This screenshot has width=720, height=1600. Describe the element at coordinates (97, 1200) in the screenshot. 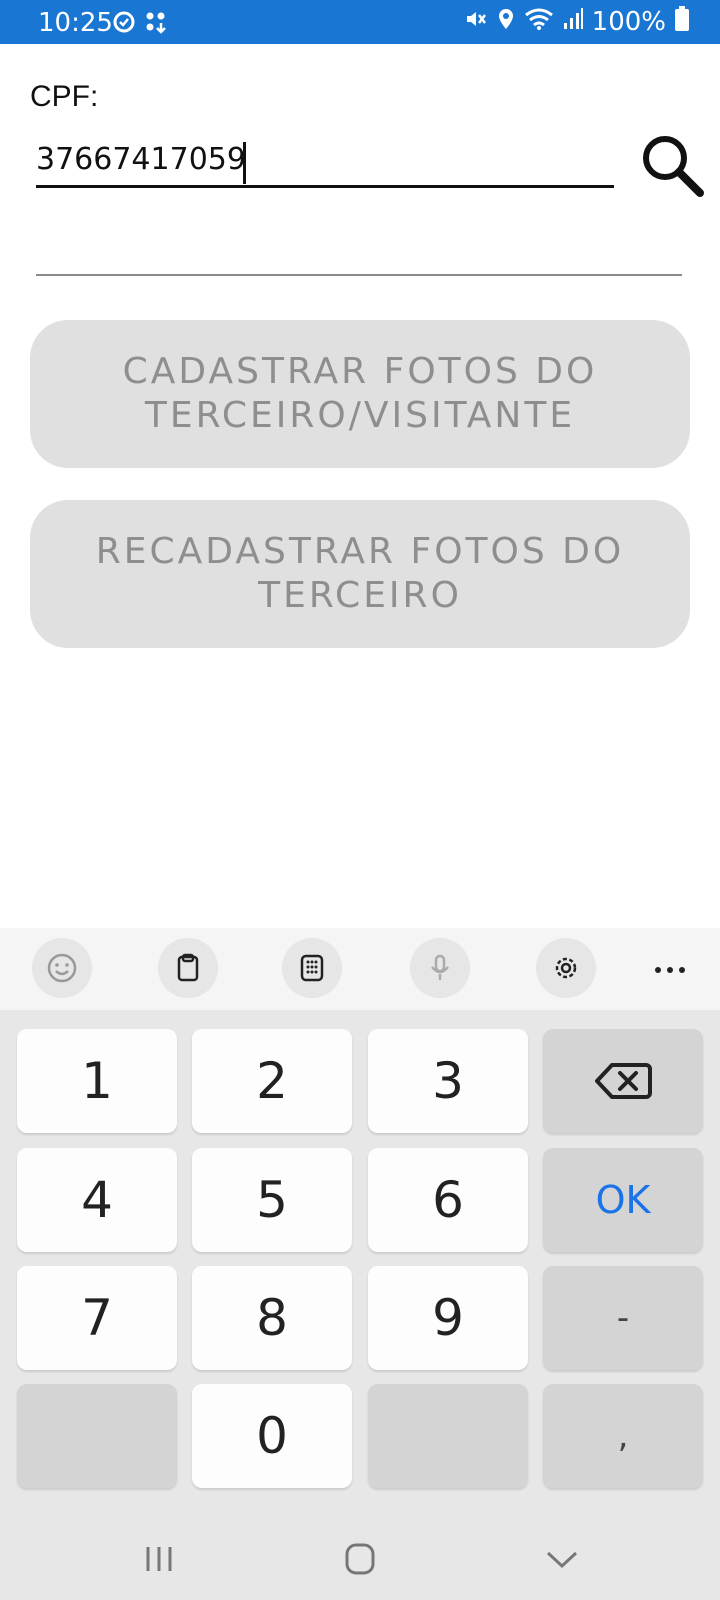

I see `key-4: 4` at that location.